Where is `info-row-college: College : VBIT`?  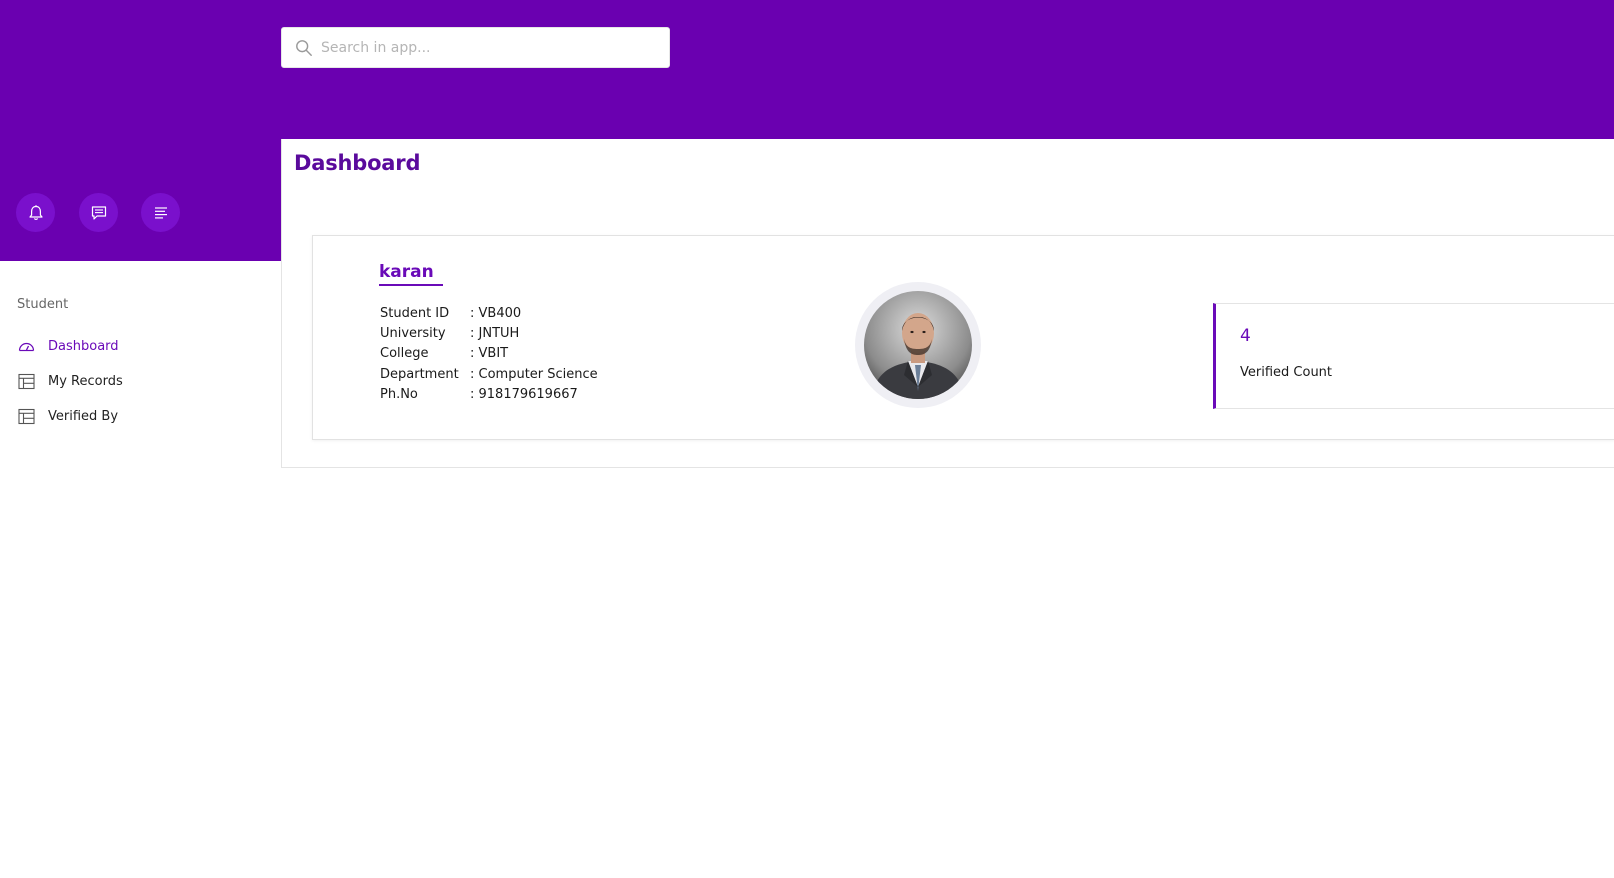
info-row-college: College : VBIT is located at coordinates (489, 354).